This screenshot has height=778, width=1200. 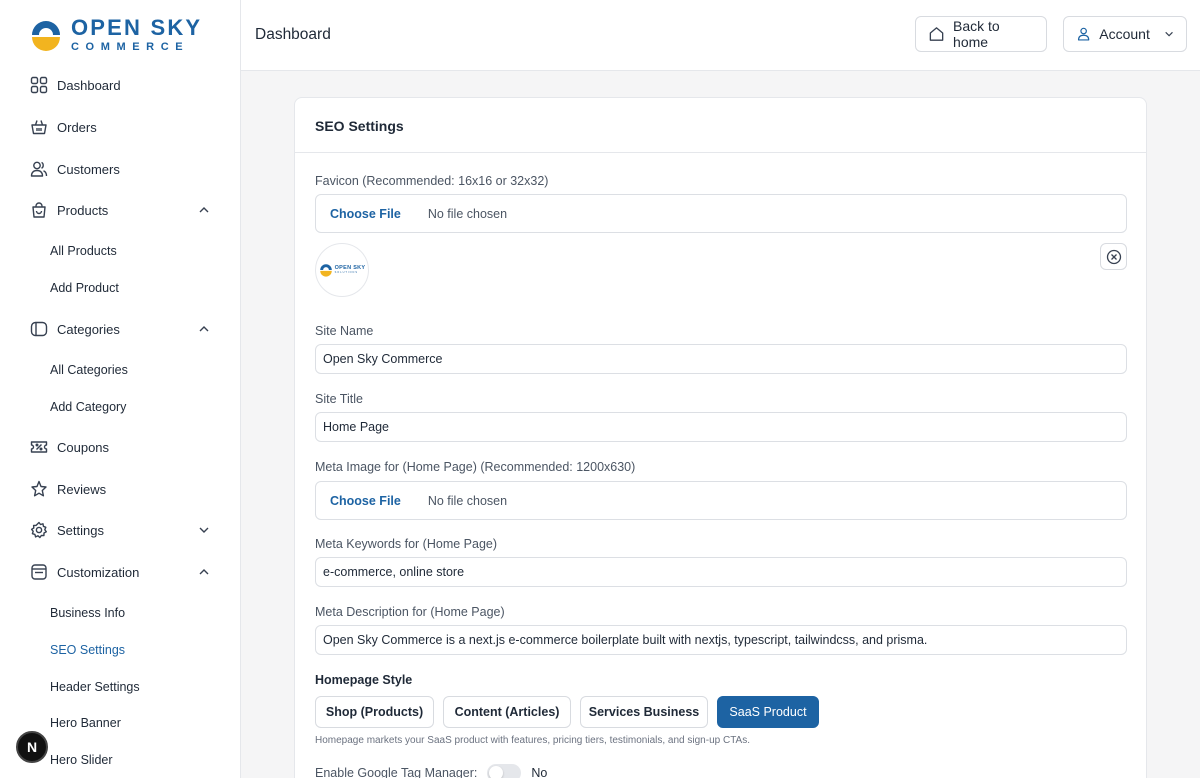 I want to click on back-to-home-button: Back to home, so click(x=981, y=34).